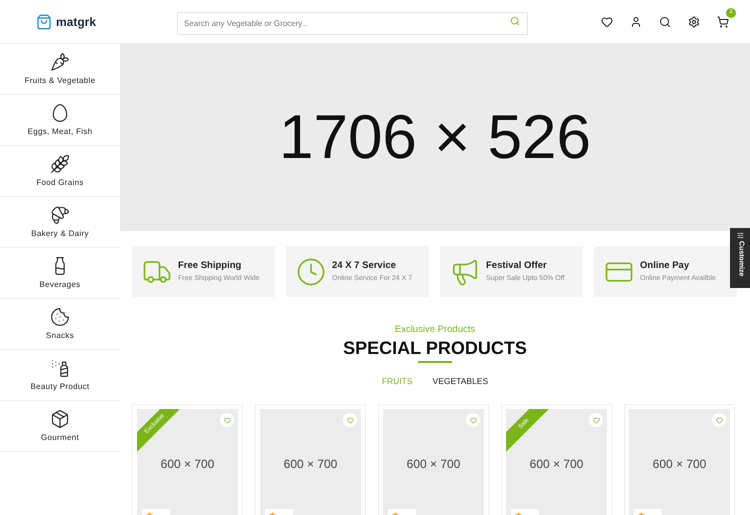  Describe the element at coordinates (517, 266) in the screenshot. I see `feature-title: Festival Offer` at that location.